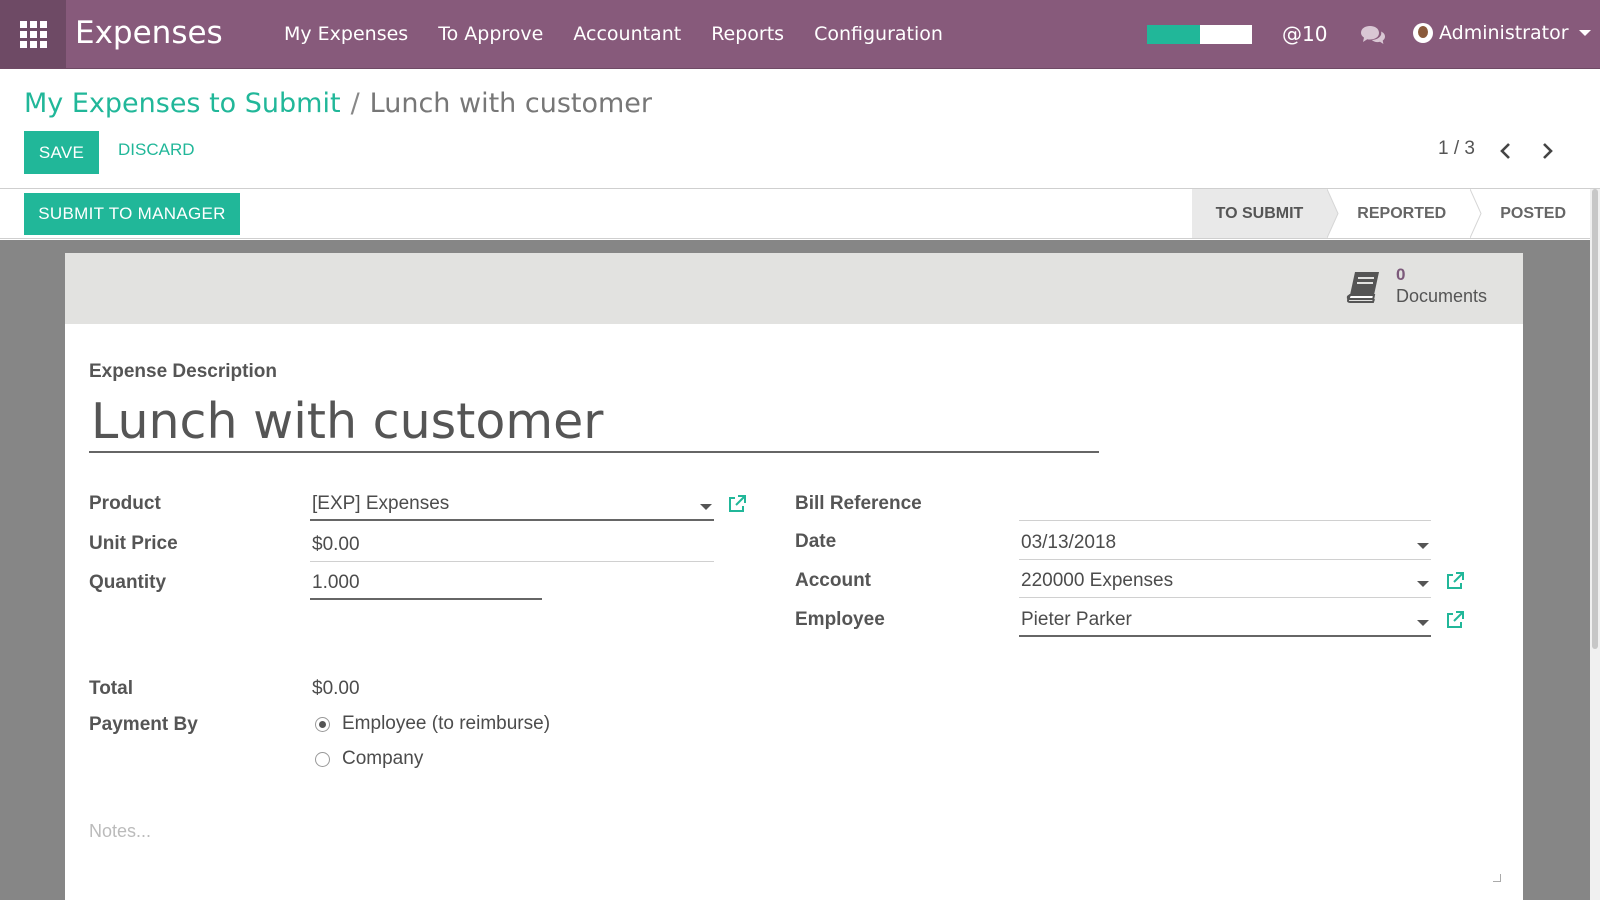 The width and height of the screenshot is (1600, 900). Describe the element at coordinates (182, 103) in the screenshot. I see `breadcrumb-parent: My Expenses to Submit` at that location.